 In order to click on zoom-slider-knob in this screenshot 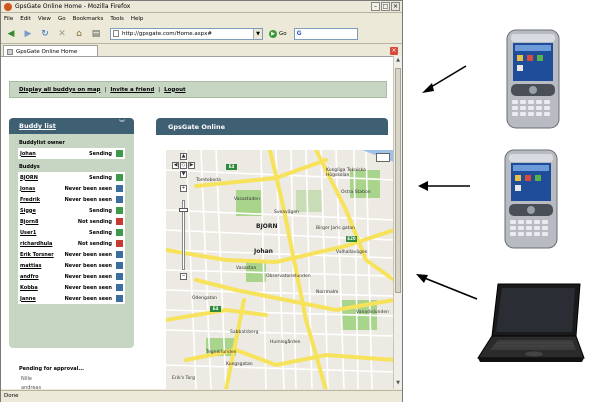, I will do `click(183, 210)`.